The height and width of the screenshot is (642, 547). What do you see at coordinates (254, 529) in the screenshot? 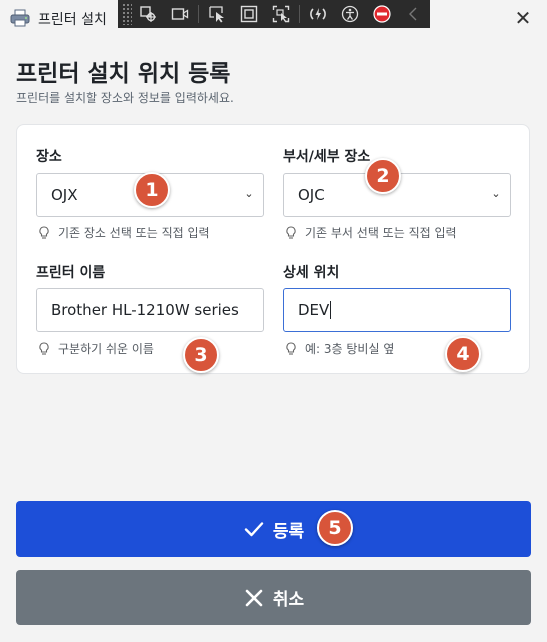
I see `checkmark-icon` at bounding box center [254, 529].